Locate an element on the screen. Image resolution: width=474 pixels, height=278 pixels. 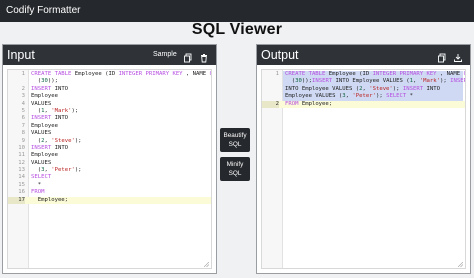
line-number: 2 is located at coordinates (23, 88).